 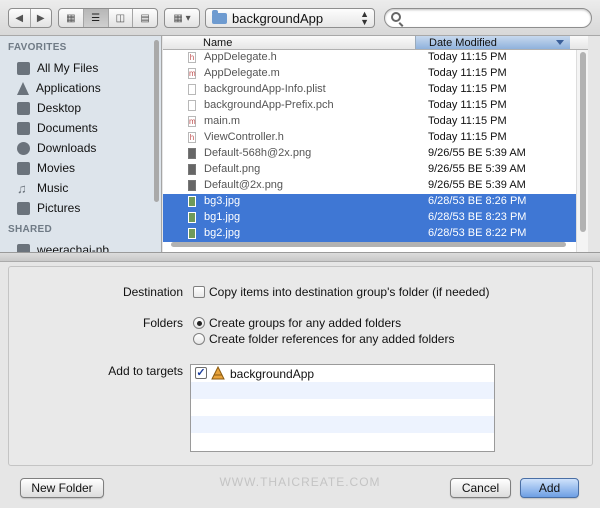 What do you see at coordinates (560, 42) in the screenshot?
I see `sort-descending-icon` at bounding box center [560, 42].